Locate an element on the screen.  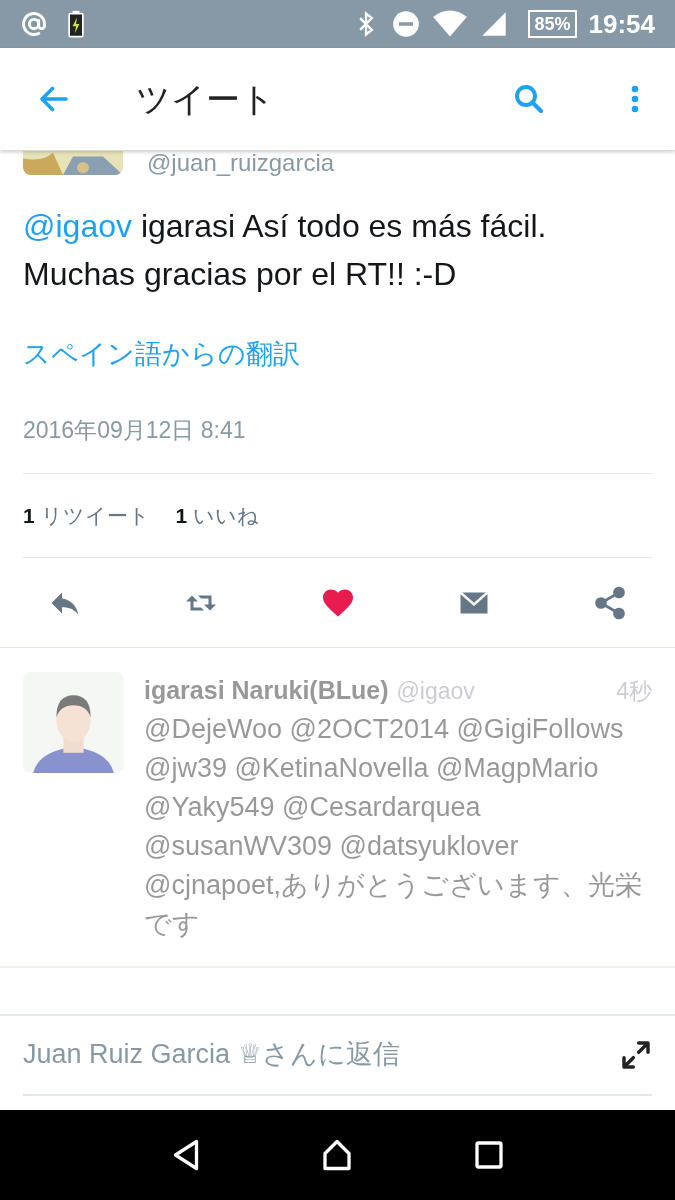
reply-text: @DejeWoo @2OCT2014 @GigiFollows @jw39 @KetinaNovella @MagpMario @Yaky549 @Cesardarquea @susanWV309 @datsyuklover @cjnapoet,ありがとうございます、光栄です is located at coordinates (393, 826).